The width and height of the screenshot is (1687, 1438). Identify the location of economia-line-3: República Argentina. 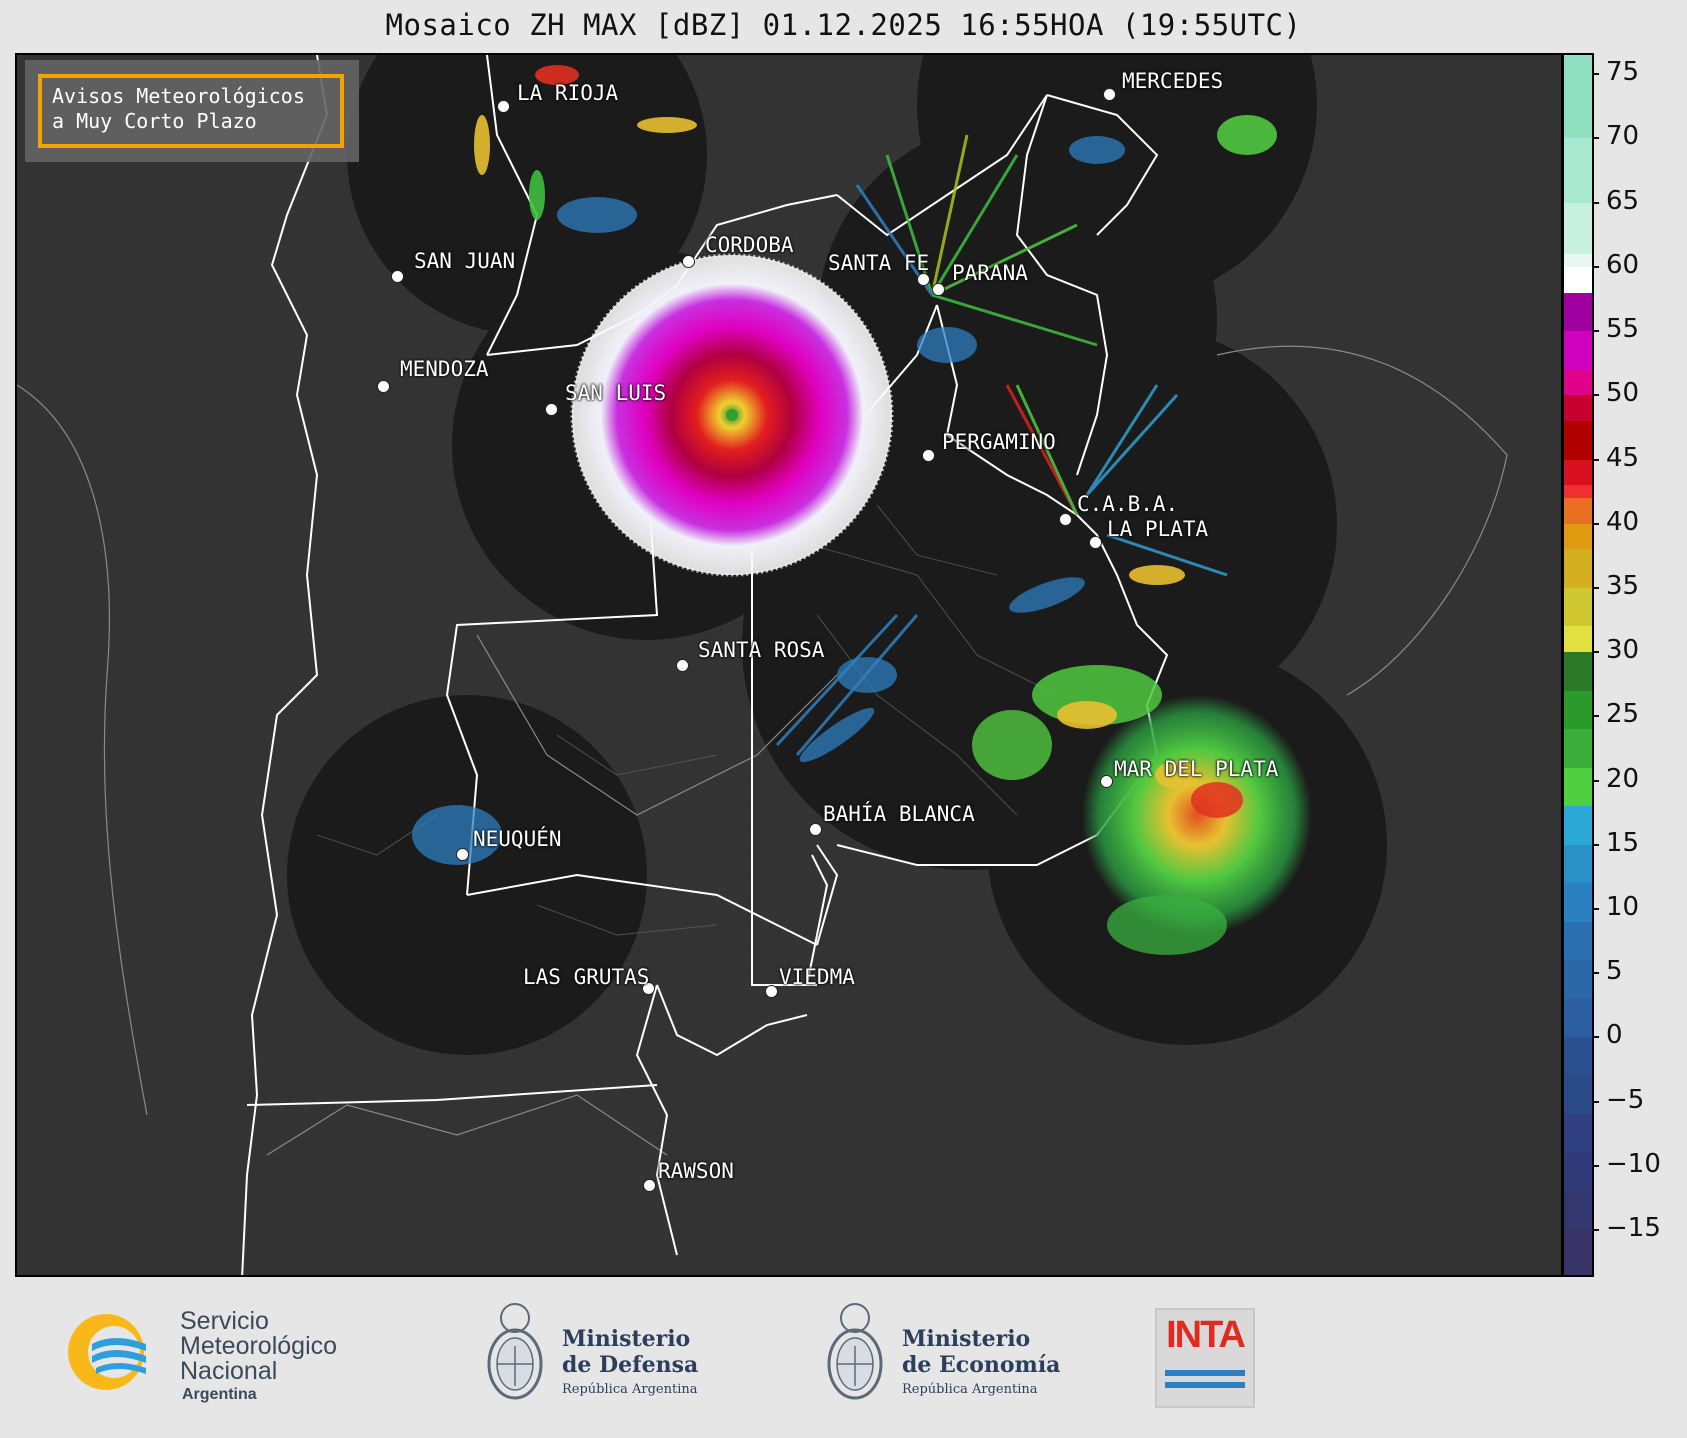
(970, 1389).